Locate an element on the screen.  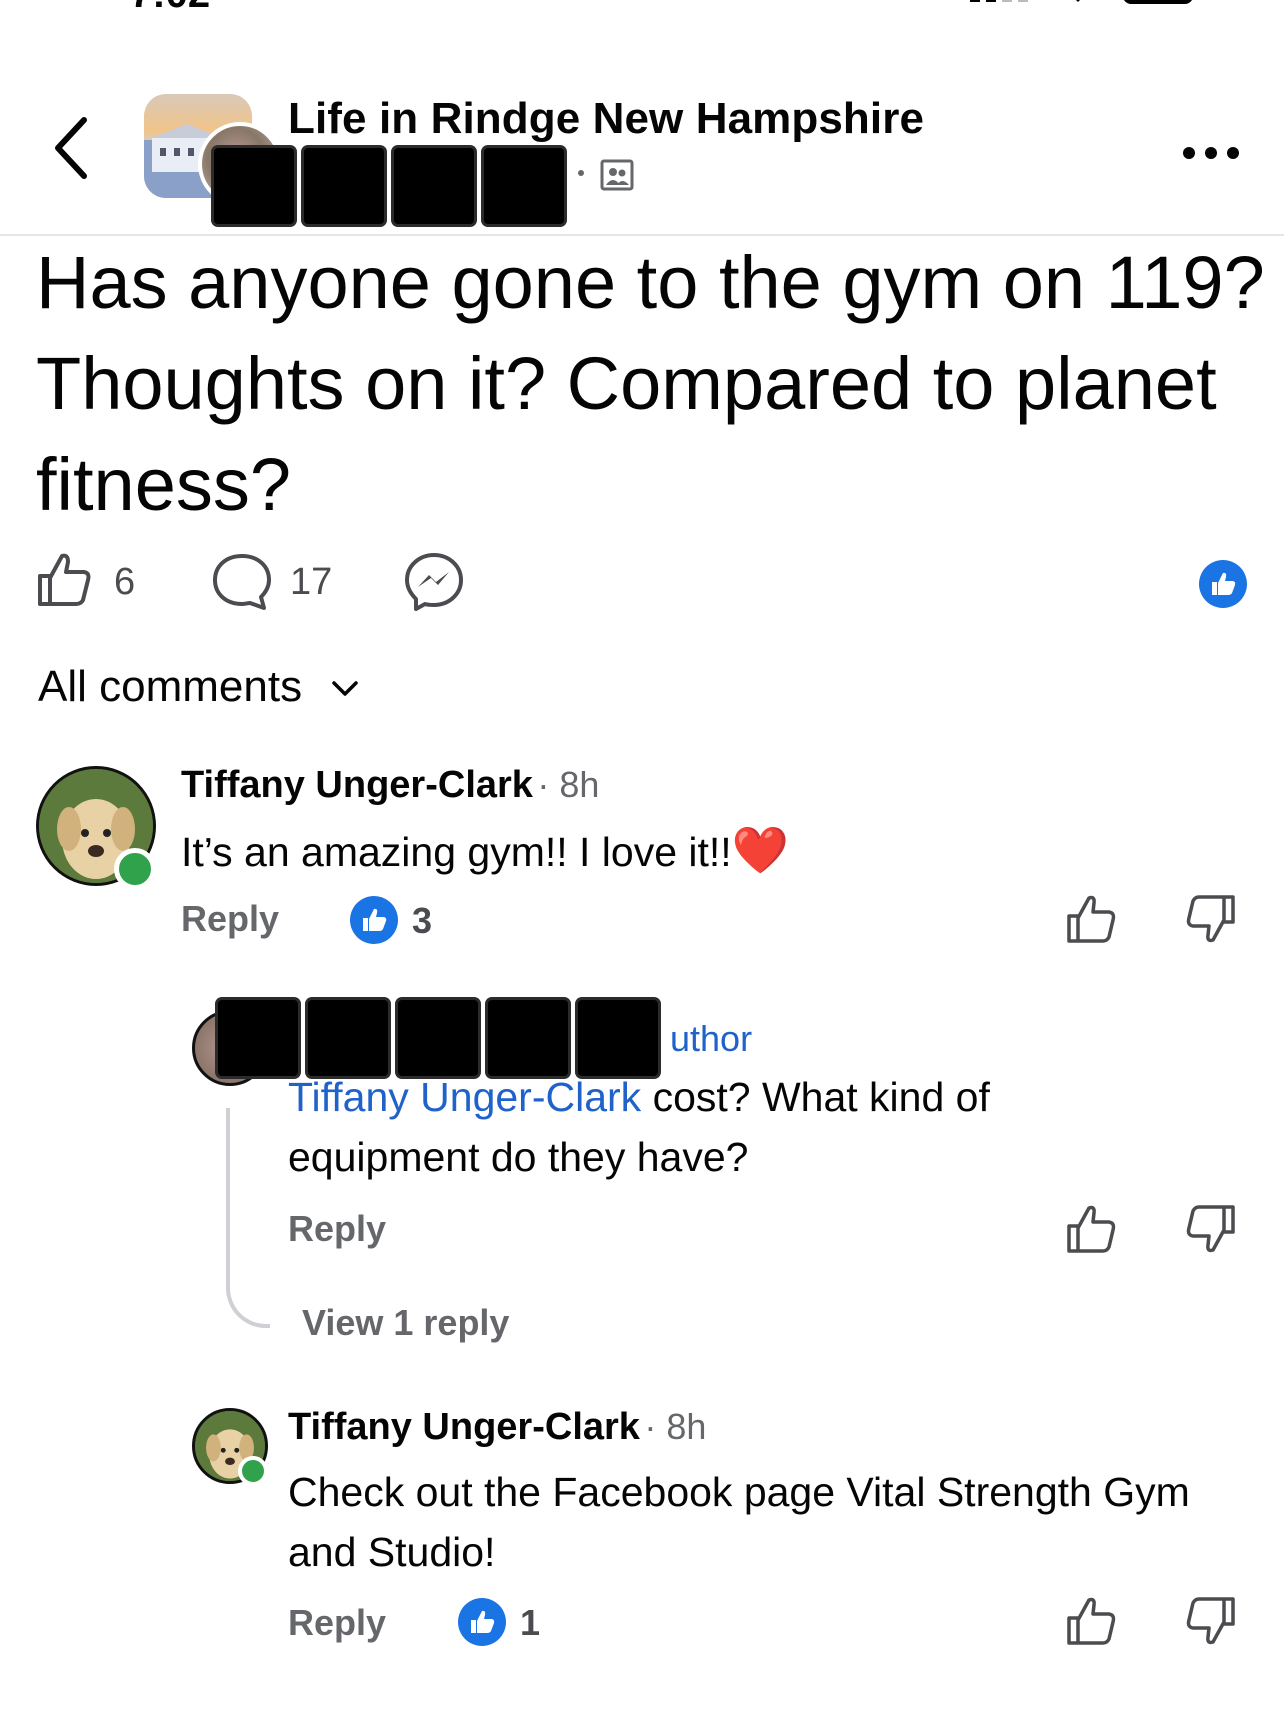
heart-emoji: ❤️ is located at coordinates (760, 850).